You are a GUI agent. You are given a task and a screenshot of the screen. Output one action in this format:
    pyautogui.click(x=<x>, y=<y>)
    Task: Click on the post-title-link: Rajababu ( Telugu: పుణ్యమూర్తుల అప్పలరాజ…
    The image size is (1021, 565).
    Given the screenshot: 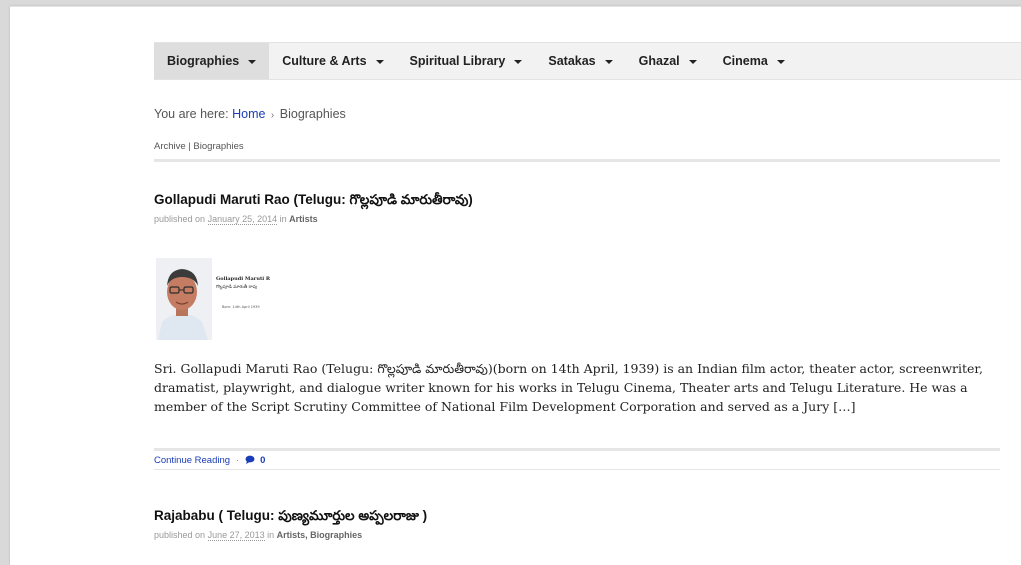 What is the action you would take?
    pyautogui.click(x=290, y=517)
    